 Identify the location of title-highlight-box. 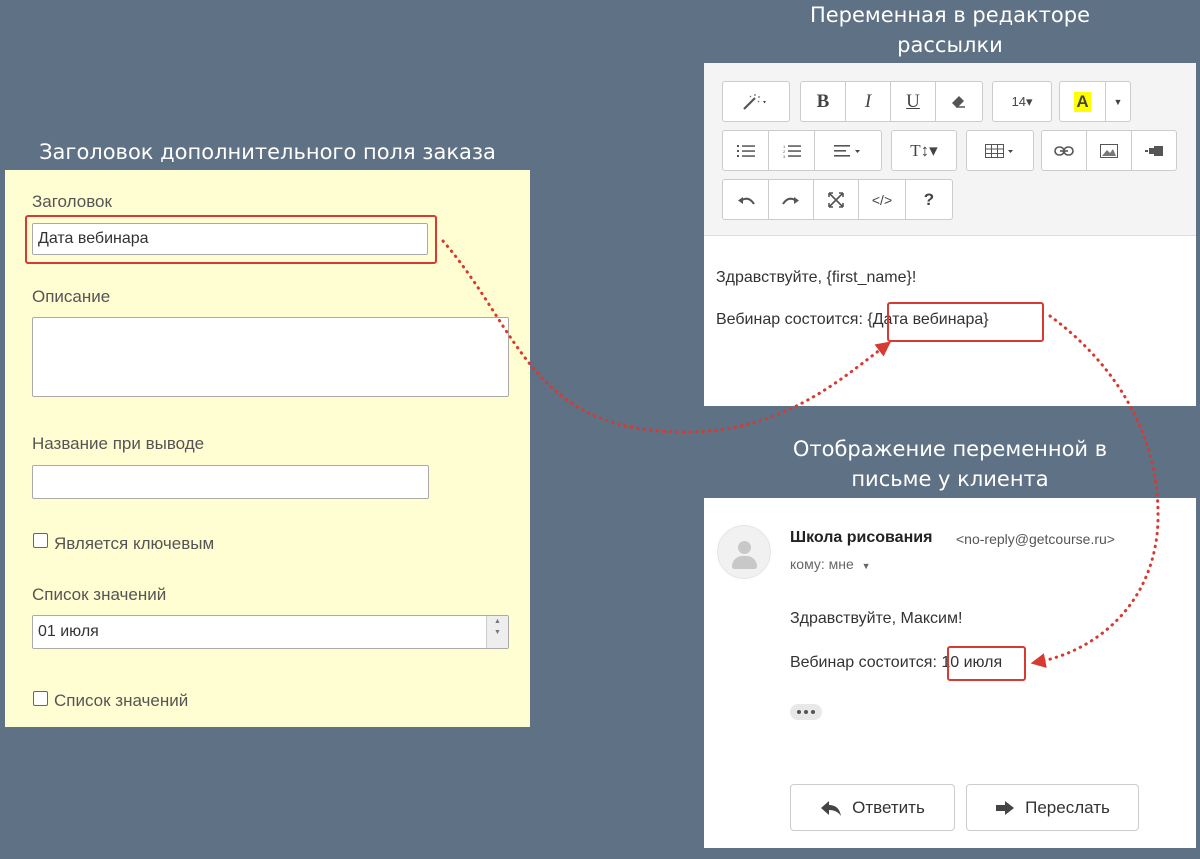
(231, 239).